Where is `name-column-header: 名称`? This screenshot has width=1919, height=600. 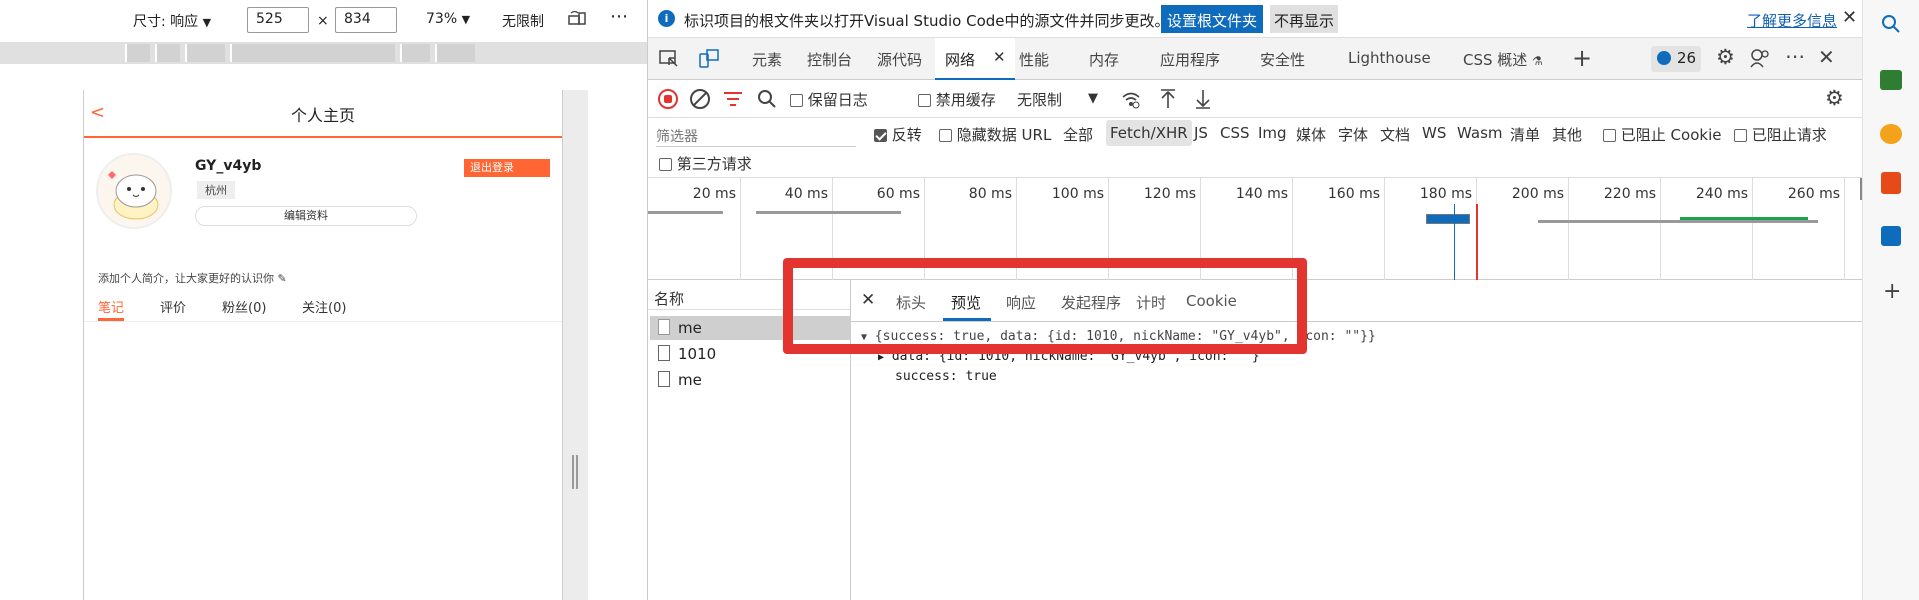 name-column-header: 名称 is located at coordinates (669, 298).